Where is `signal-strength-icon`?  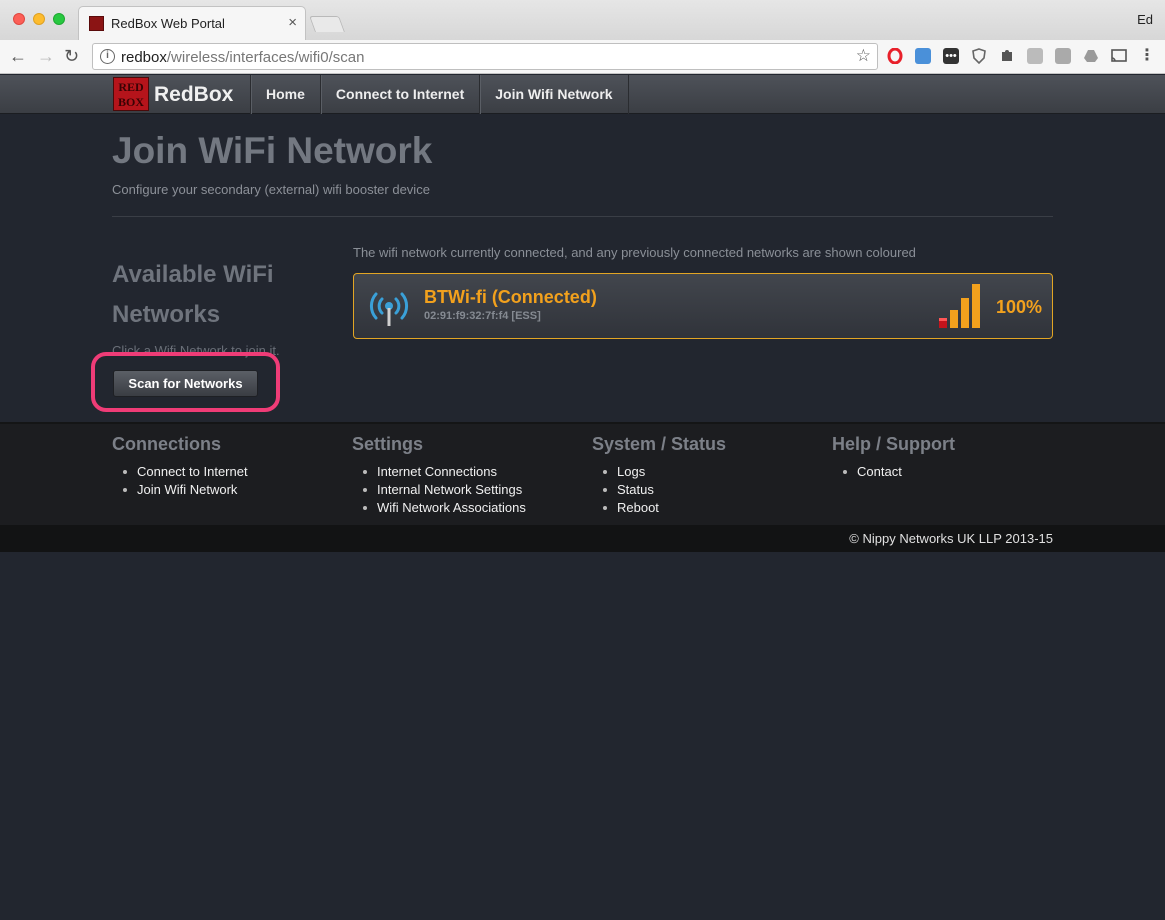 signal-strength-icon is located at coordinates (959, 306).